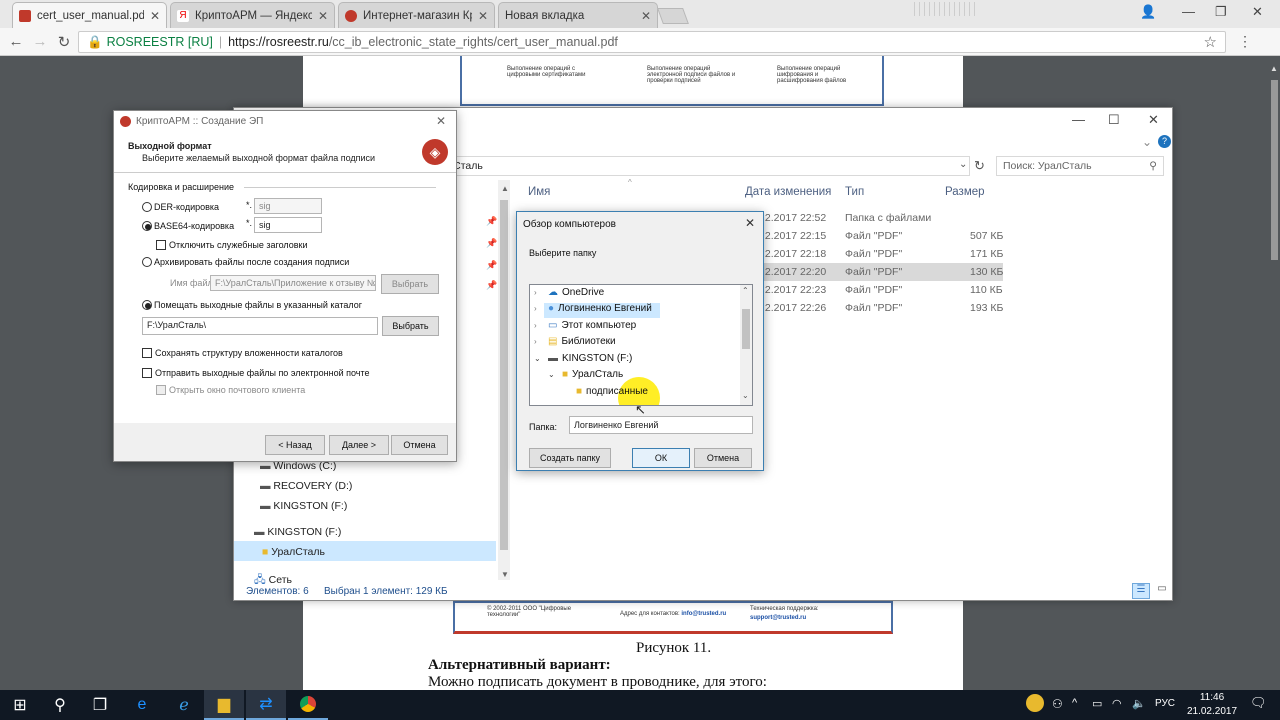 The width and height of the screenshot is (1280, 720). Describe the element at coordinates (147, 262) in the screenshot. I see `archive-radio` at that location.